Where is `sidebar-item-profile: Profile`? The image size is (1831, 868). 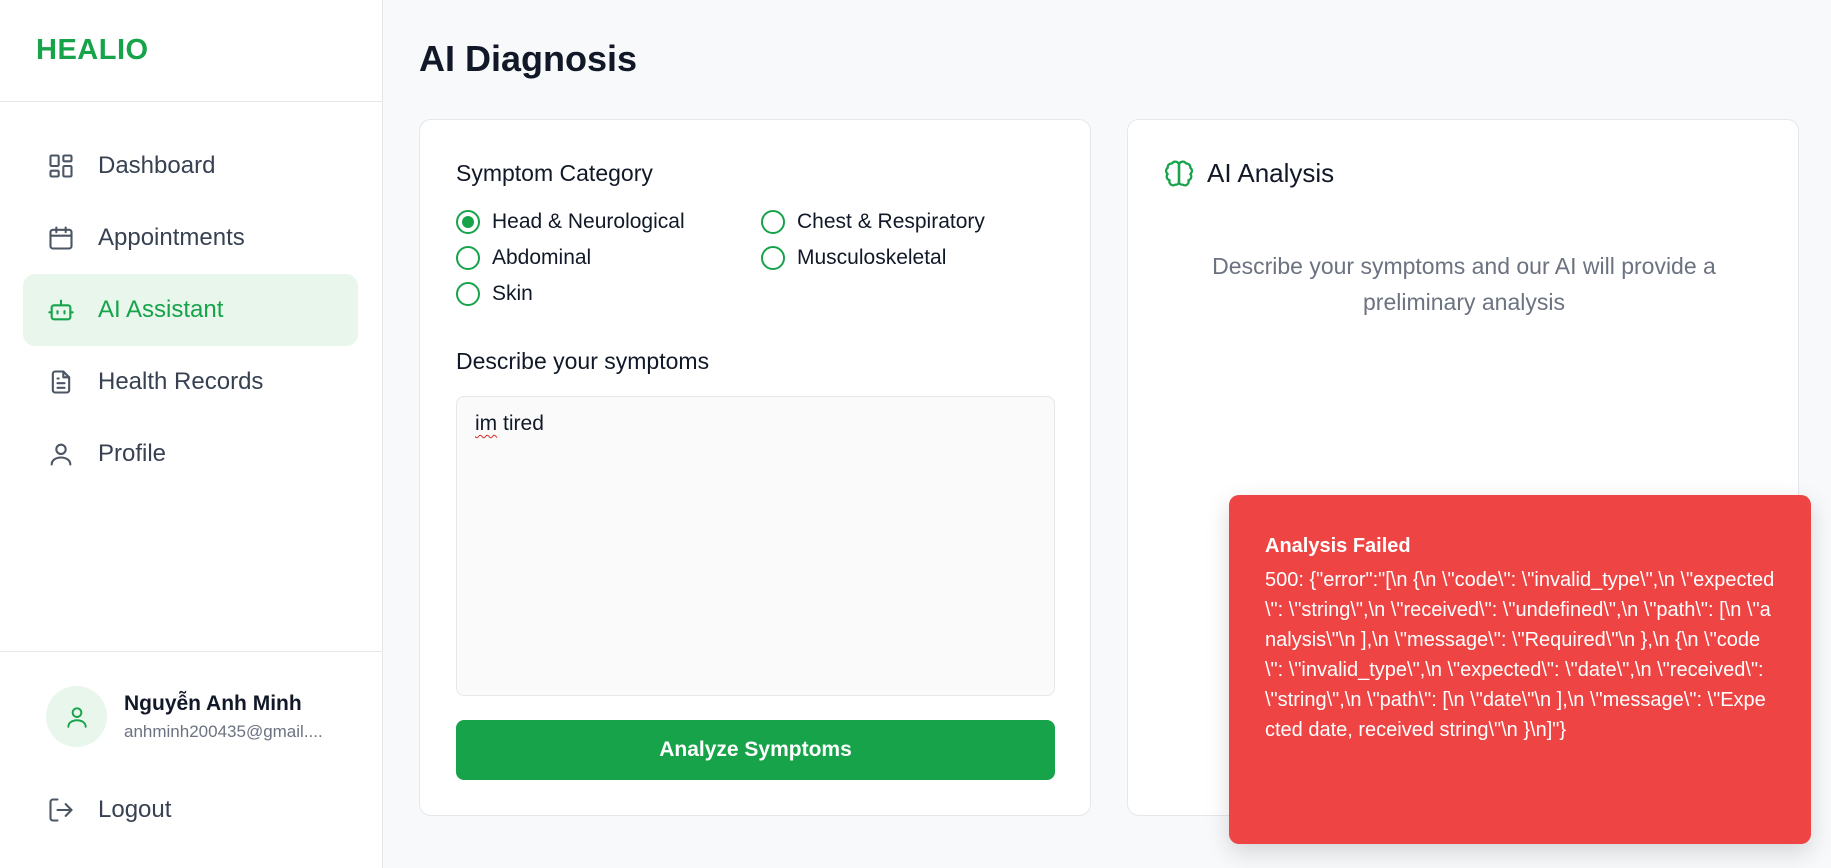
sidebar-item-profile: Profile is located at coordinates (190, 454).